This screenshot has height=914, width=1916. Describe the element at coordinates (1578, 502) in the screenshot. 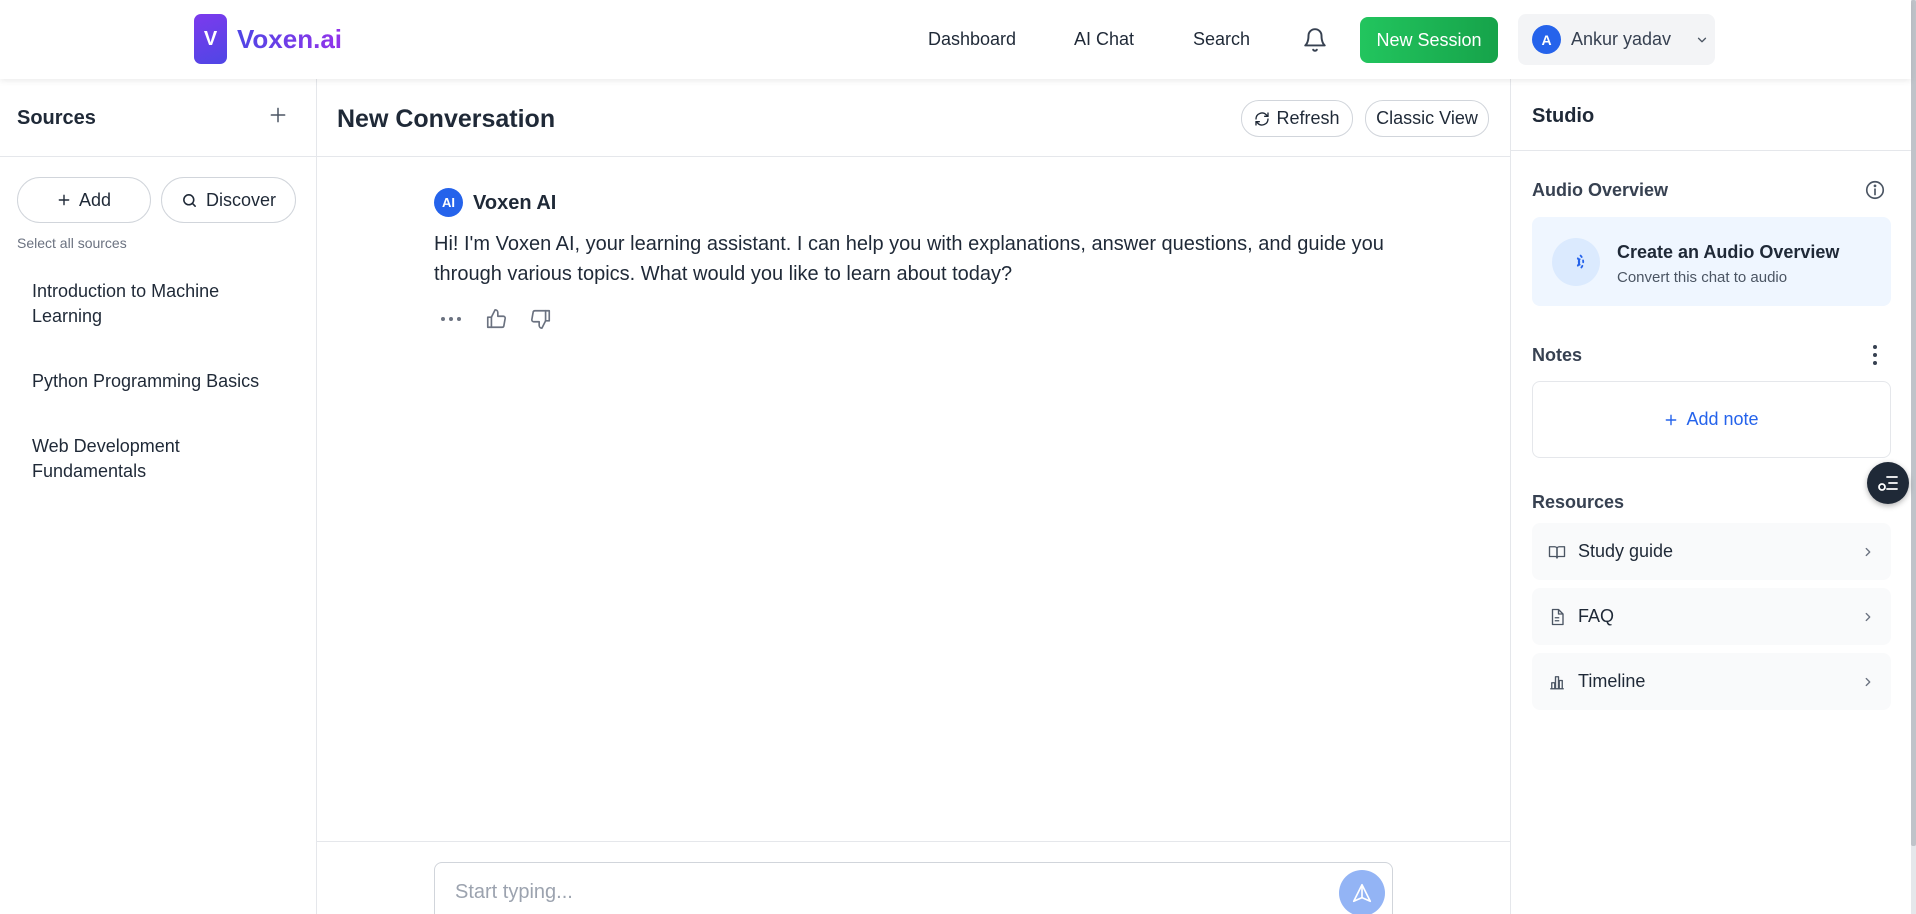

I see `resources-title: Resources` at that location.